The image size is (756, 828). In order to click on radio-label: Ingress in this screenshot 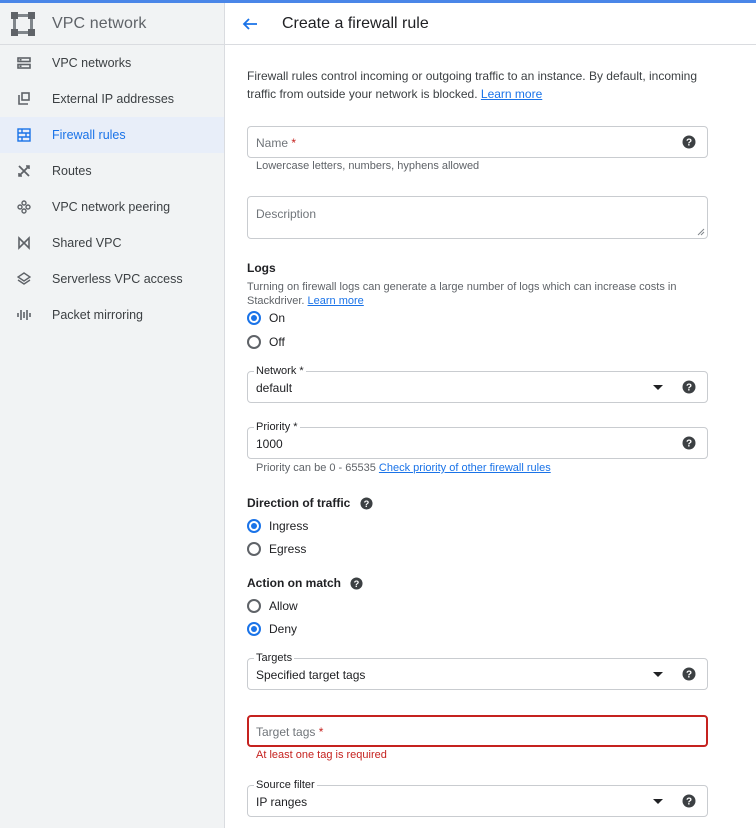, I will do `click(289, 526)`.